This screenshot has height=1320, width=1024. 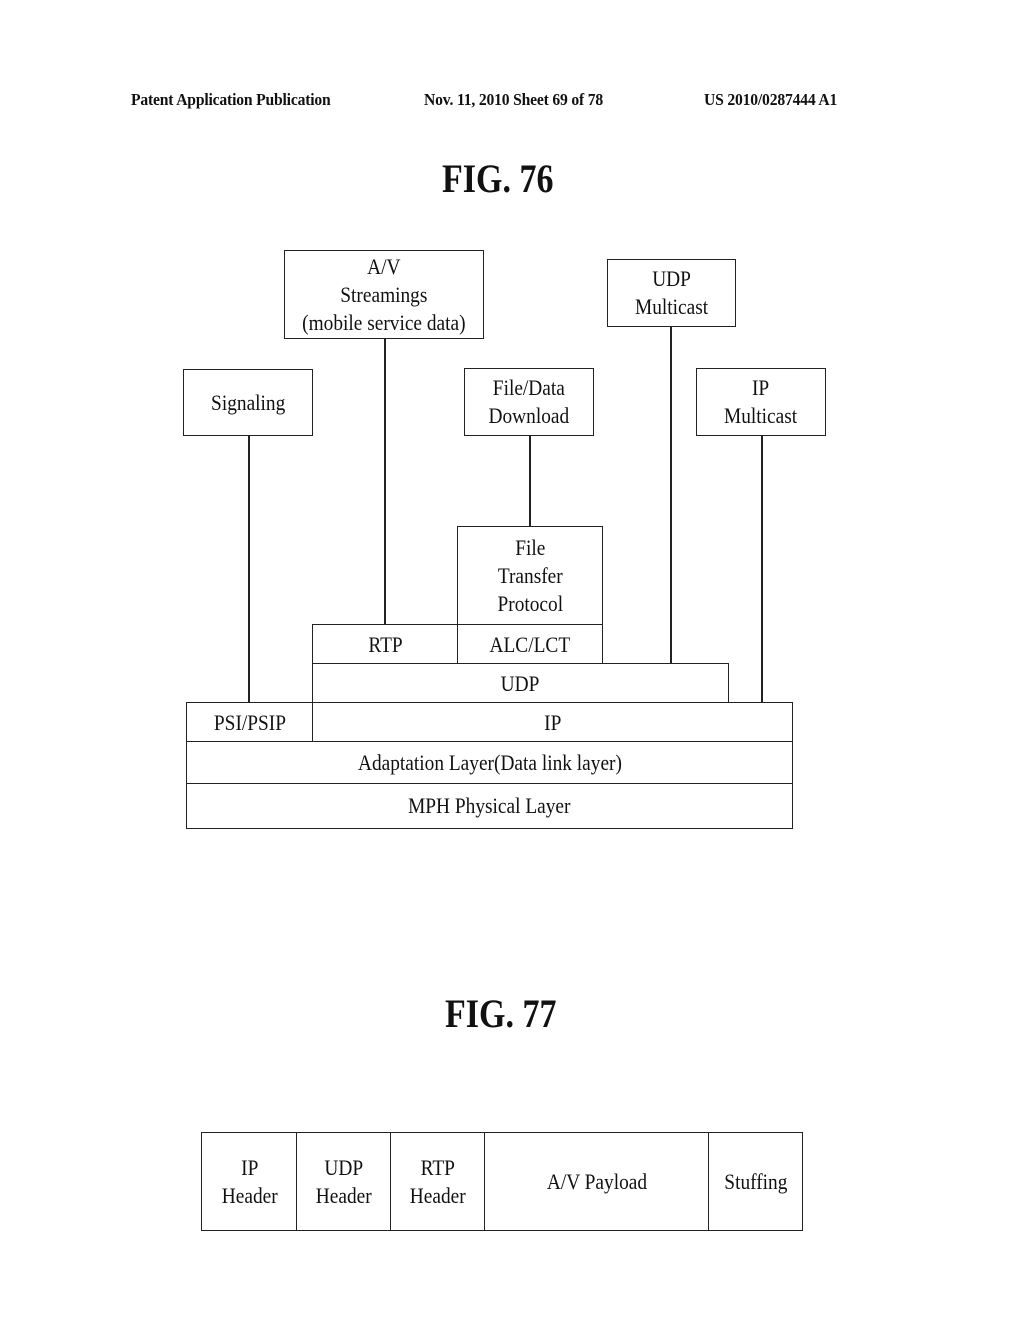 I want to click on file-transfer-protocol-box: File Transfer Protocol, so click(x=530, y=575).